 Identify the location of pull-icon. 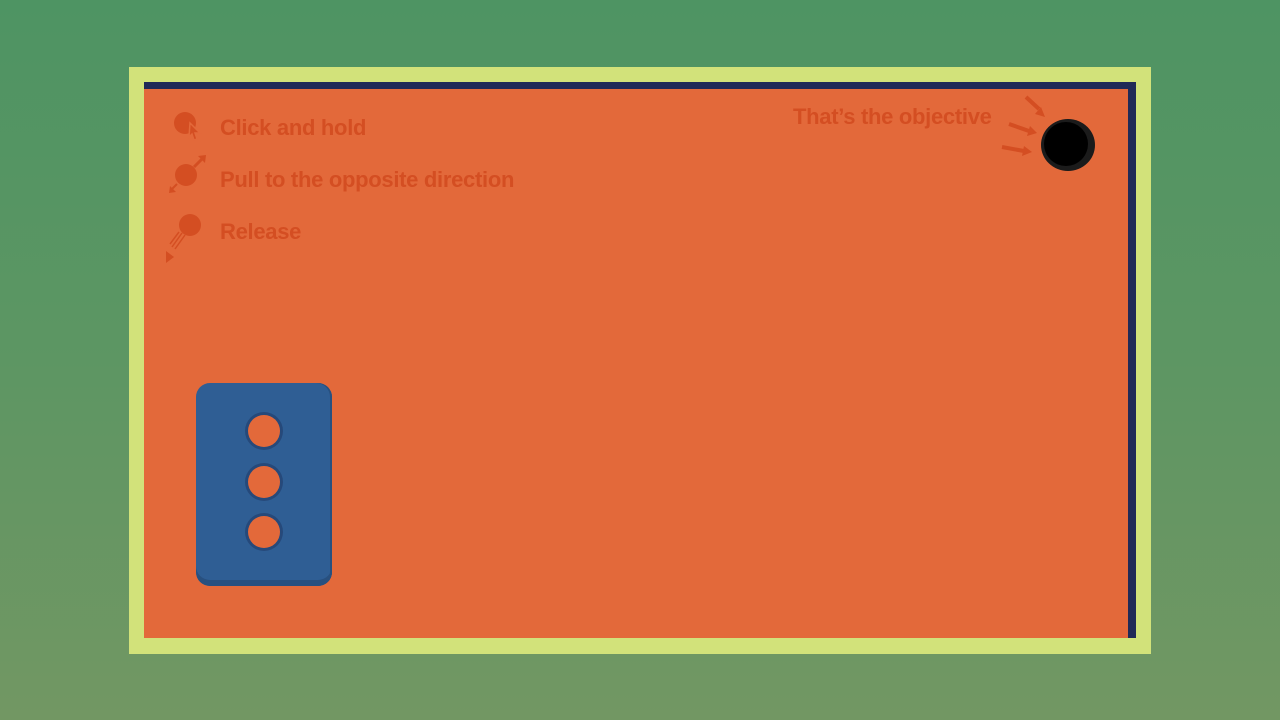
(187, 174).